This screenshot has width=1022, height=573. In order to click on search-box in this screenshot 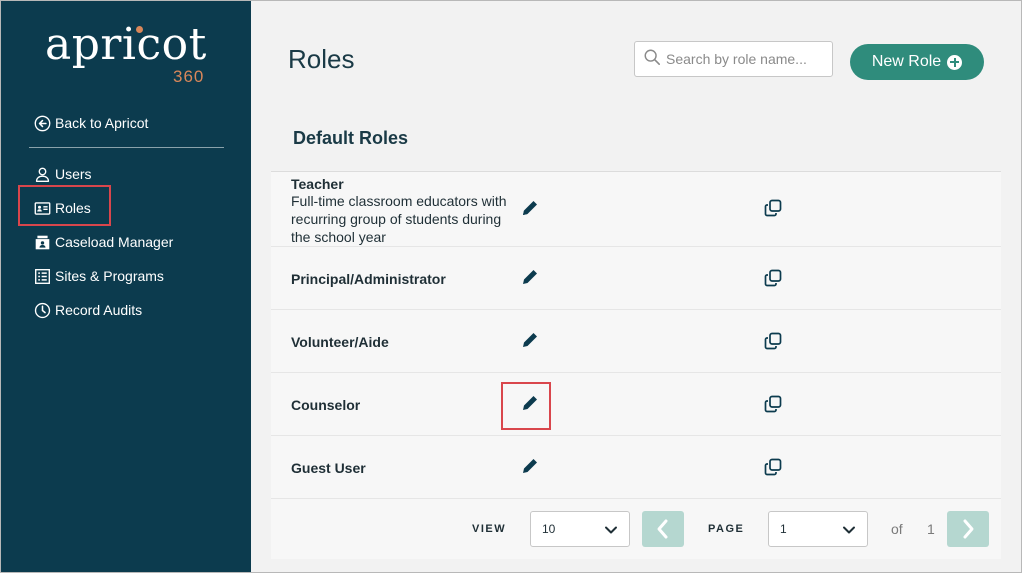, I will do `click(733, 59)`.